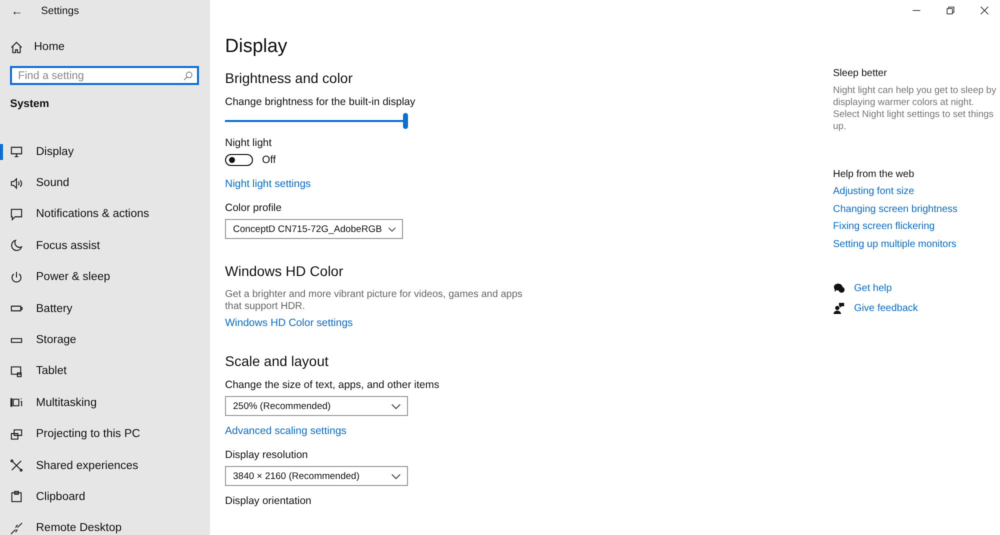 This screenshot has width=1000, height=535. What do you see at coordinates (105, 183) in the screenshot?
I see `sidebar-item: Sound` at bounding box center [105, 183].